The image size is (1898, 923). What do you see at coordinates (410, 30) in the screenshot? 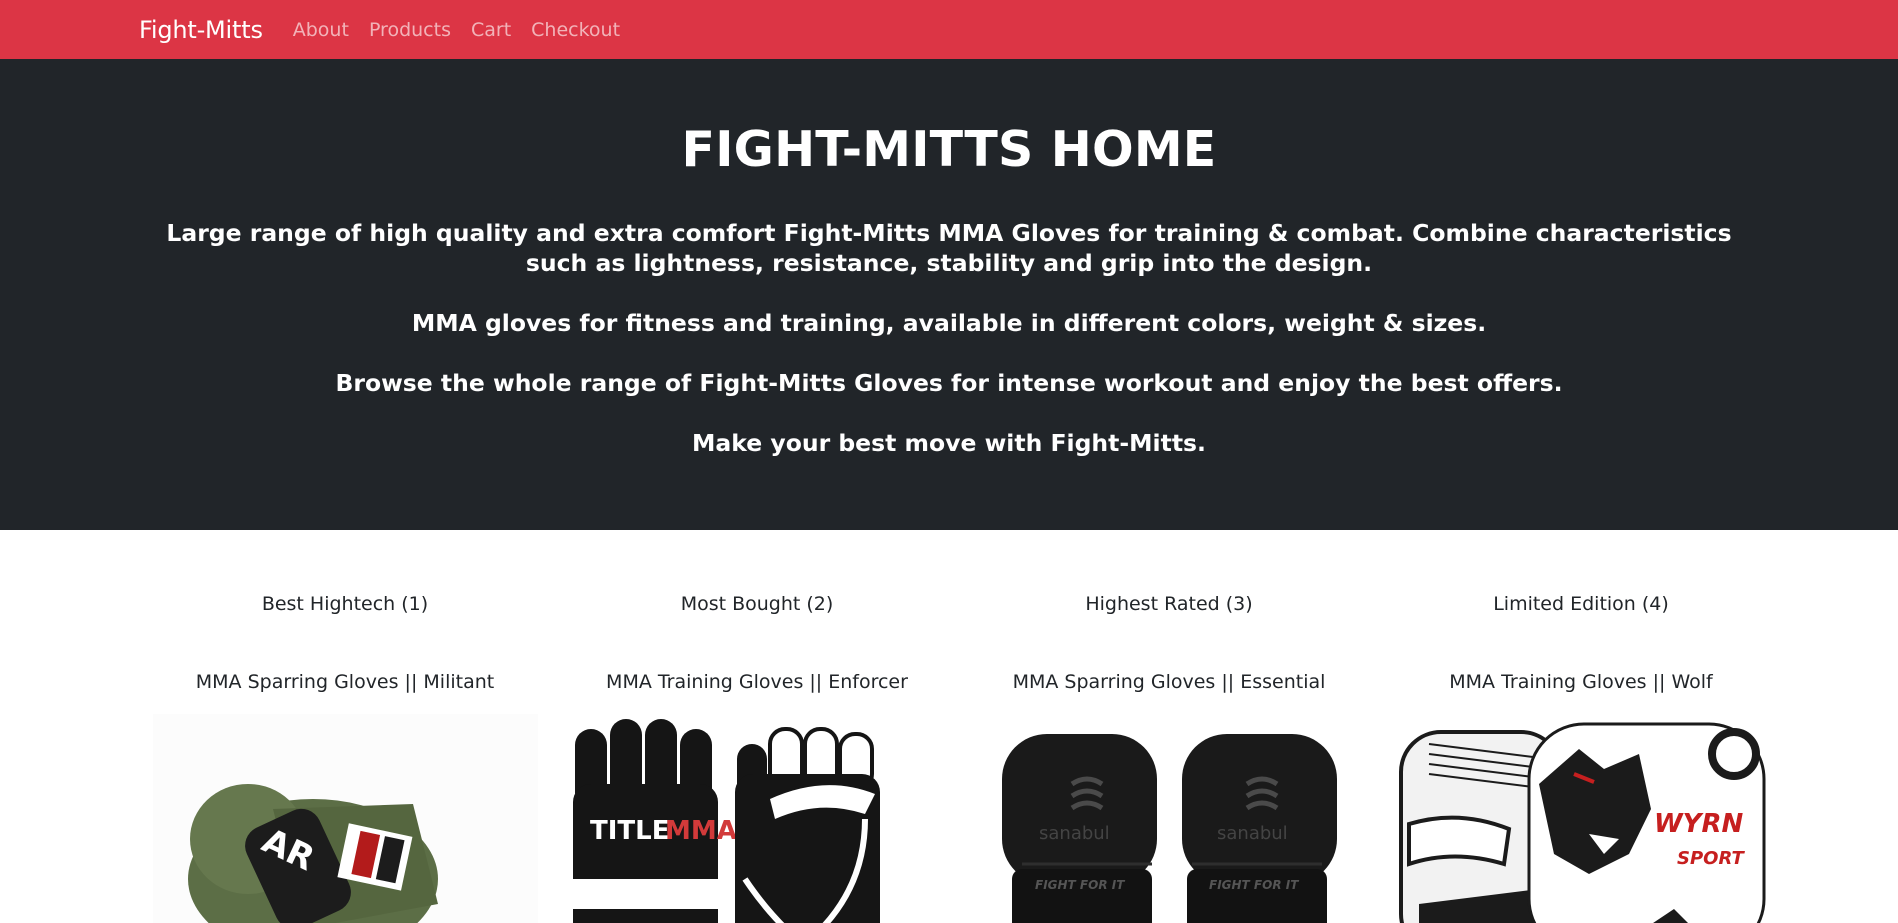
I see `nav-link-products: Products` at bounding box center [410, 30].